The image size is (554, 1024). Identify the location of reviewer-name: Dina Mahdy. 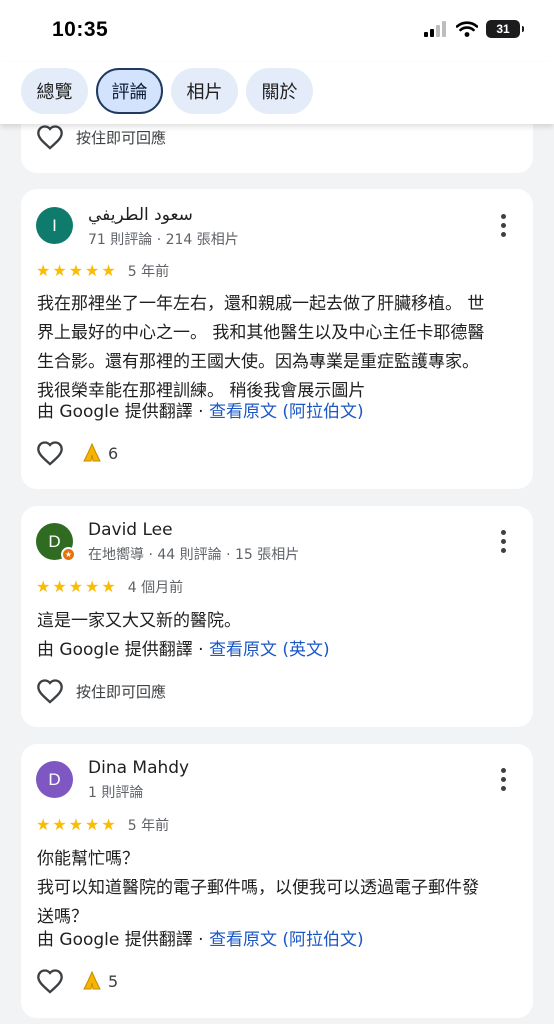
(138, 768).